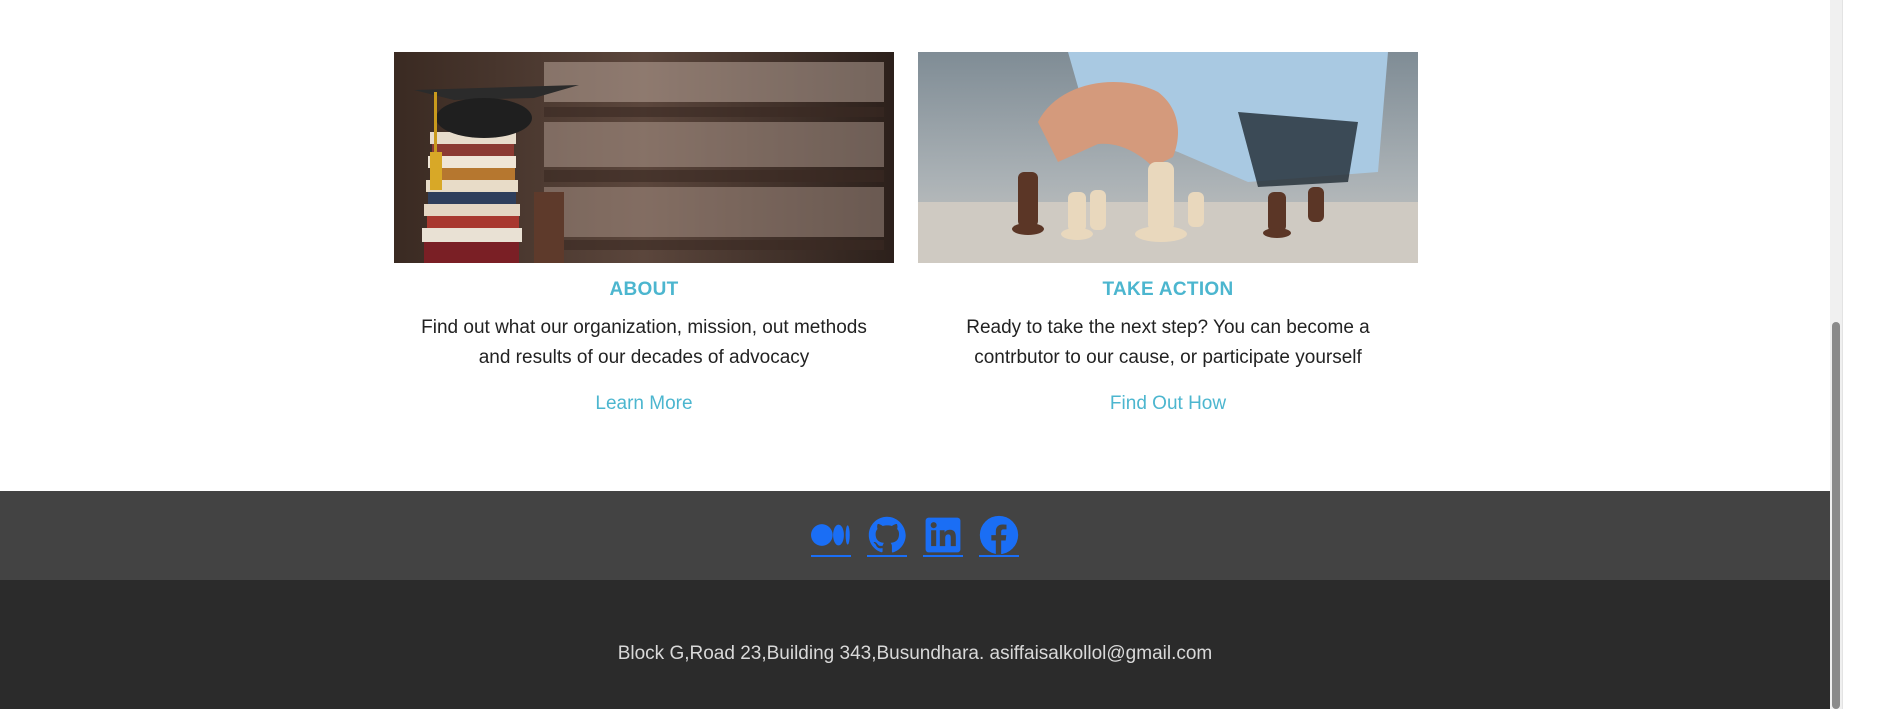  I want to click on medium-icon, so click(830, 534).